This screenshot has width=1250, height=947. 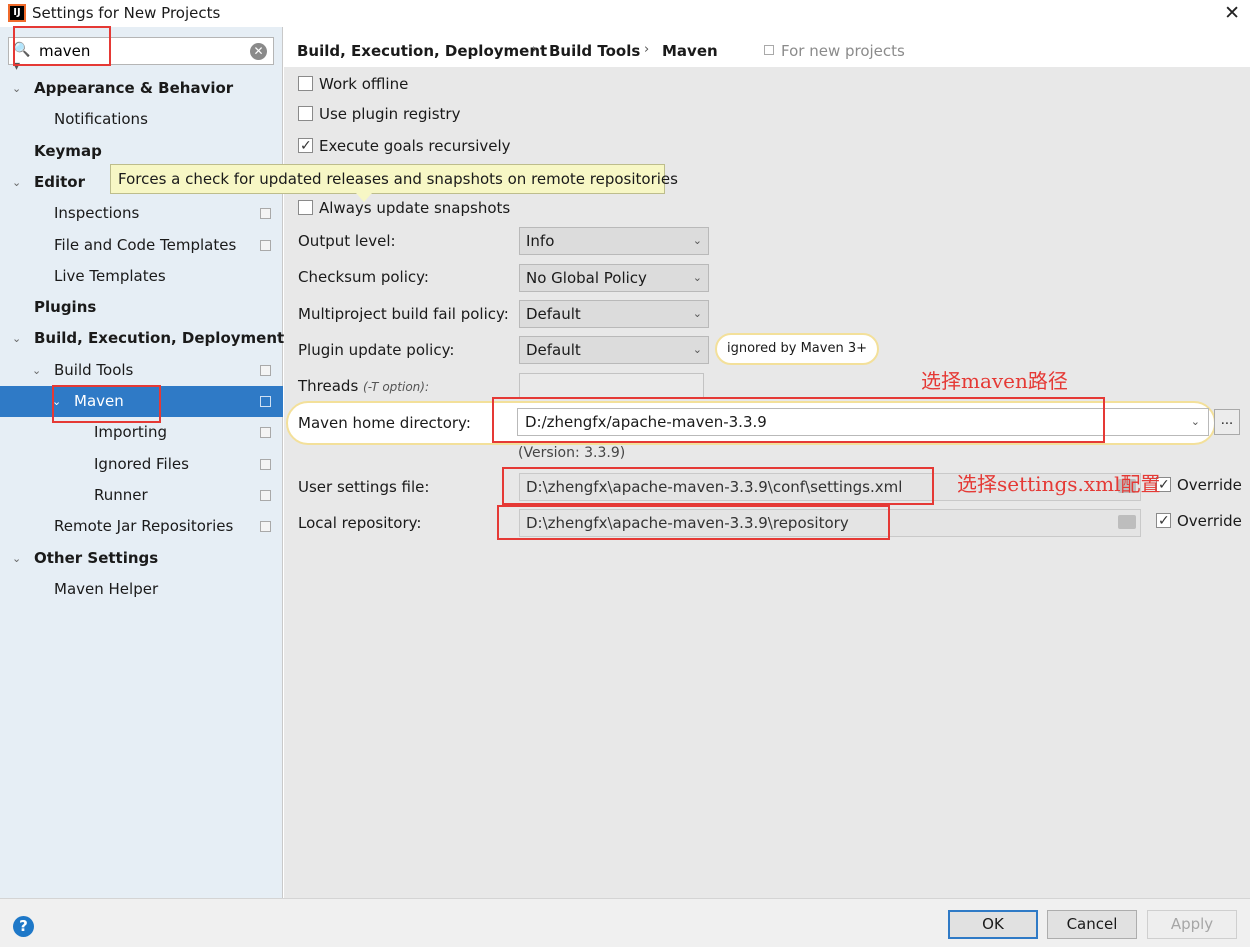 I want to click on update-snapshots-checkbox, so click(x=305, y=207).